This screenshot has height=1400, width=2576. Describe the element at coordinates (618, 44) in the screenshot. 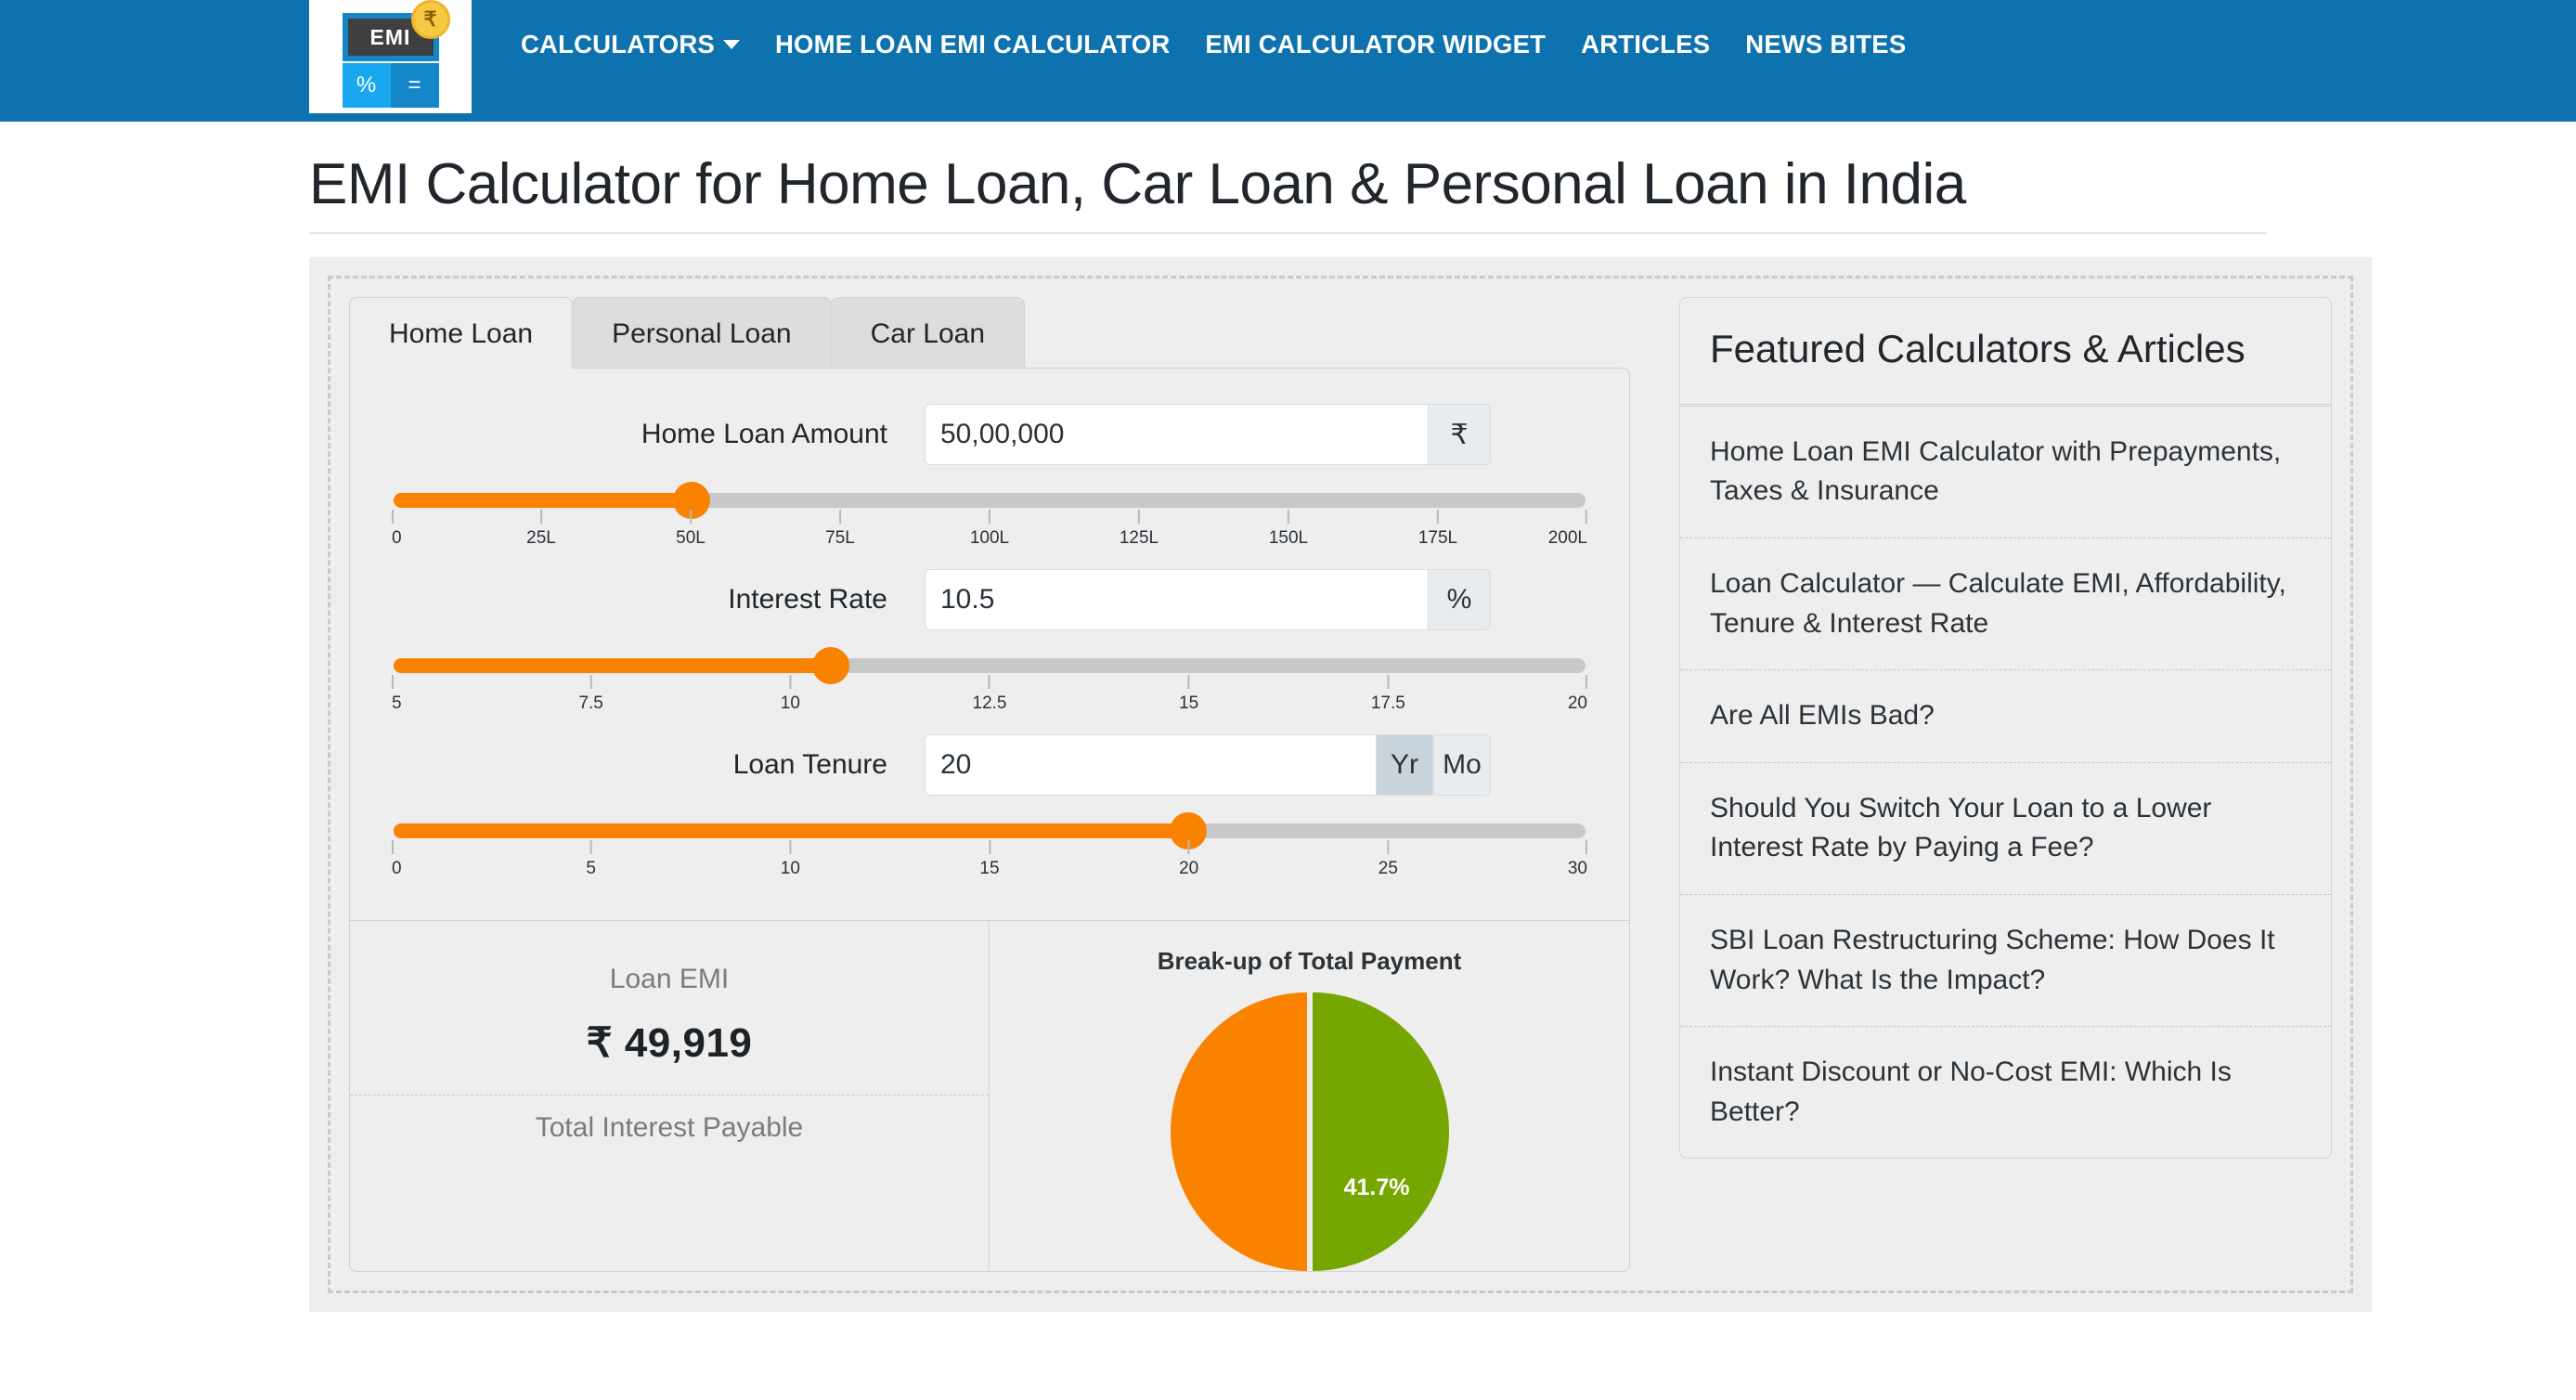

I see `nav-item-calculators-label: CALCULATORS` at that location.